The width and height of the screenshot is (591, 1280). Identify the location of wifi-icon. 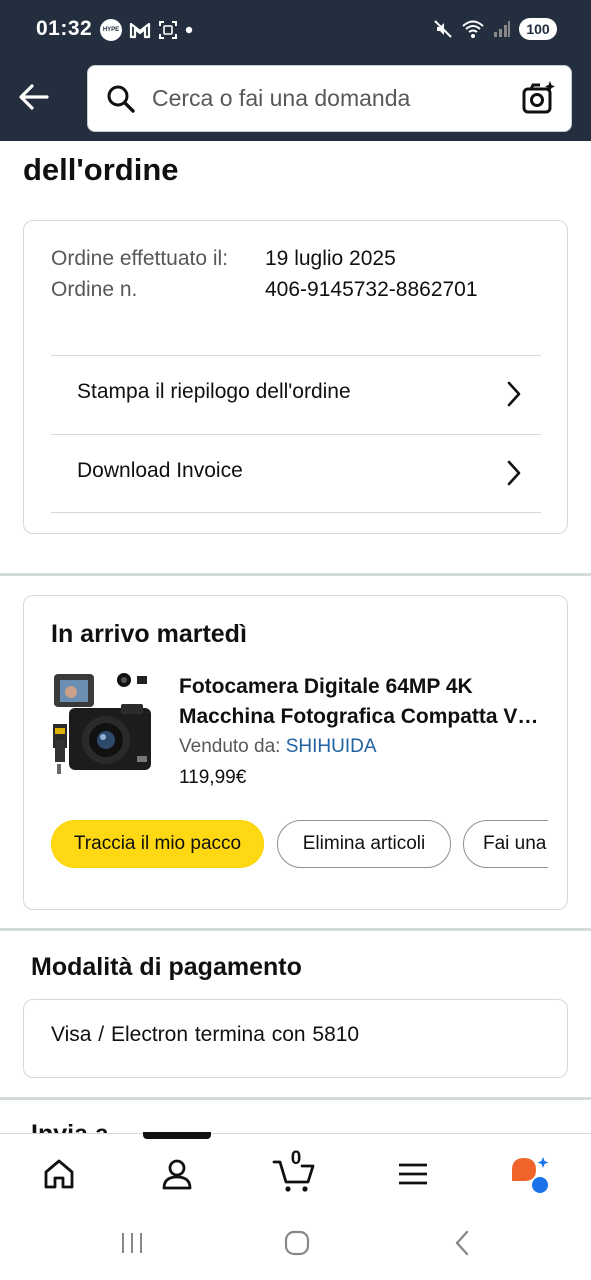
(473, 29).